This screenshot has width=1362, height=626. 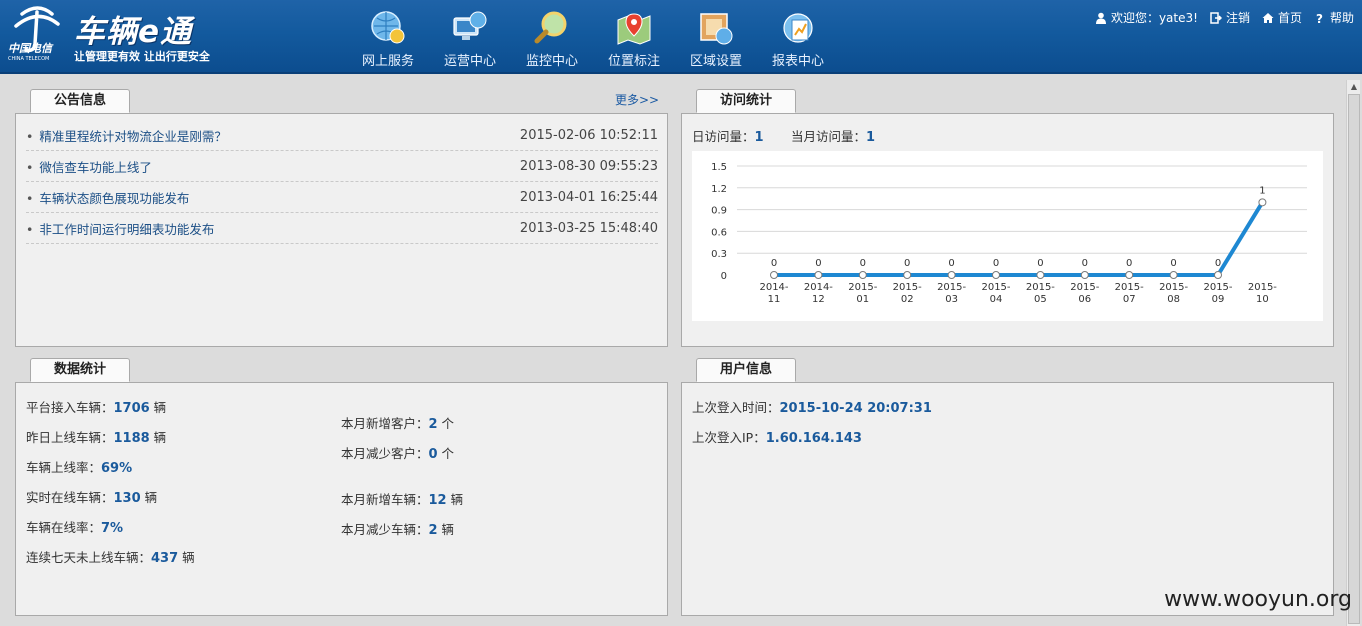 What do you see at coordinates (397, 528) in the screenshot?
I see `stat-item: 本月减少车辆：2 辆` at bounding box center [397, 528].